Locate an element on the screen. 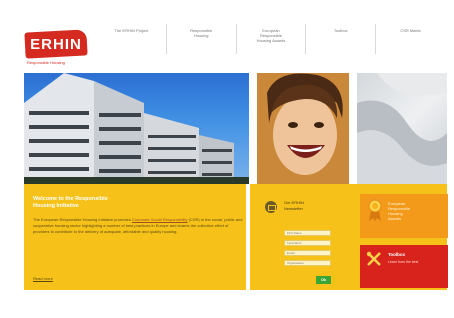 This screenshot has width=454, height=318. nav-item-toolbox: Toolbox is located at coordinates (340, 39).